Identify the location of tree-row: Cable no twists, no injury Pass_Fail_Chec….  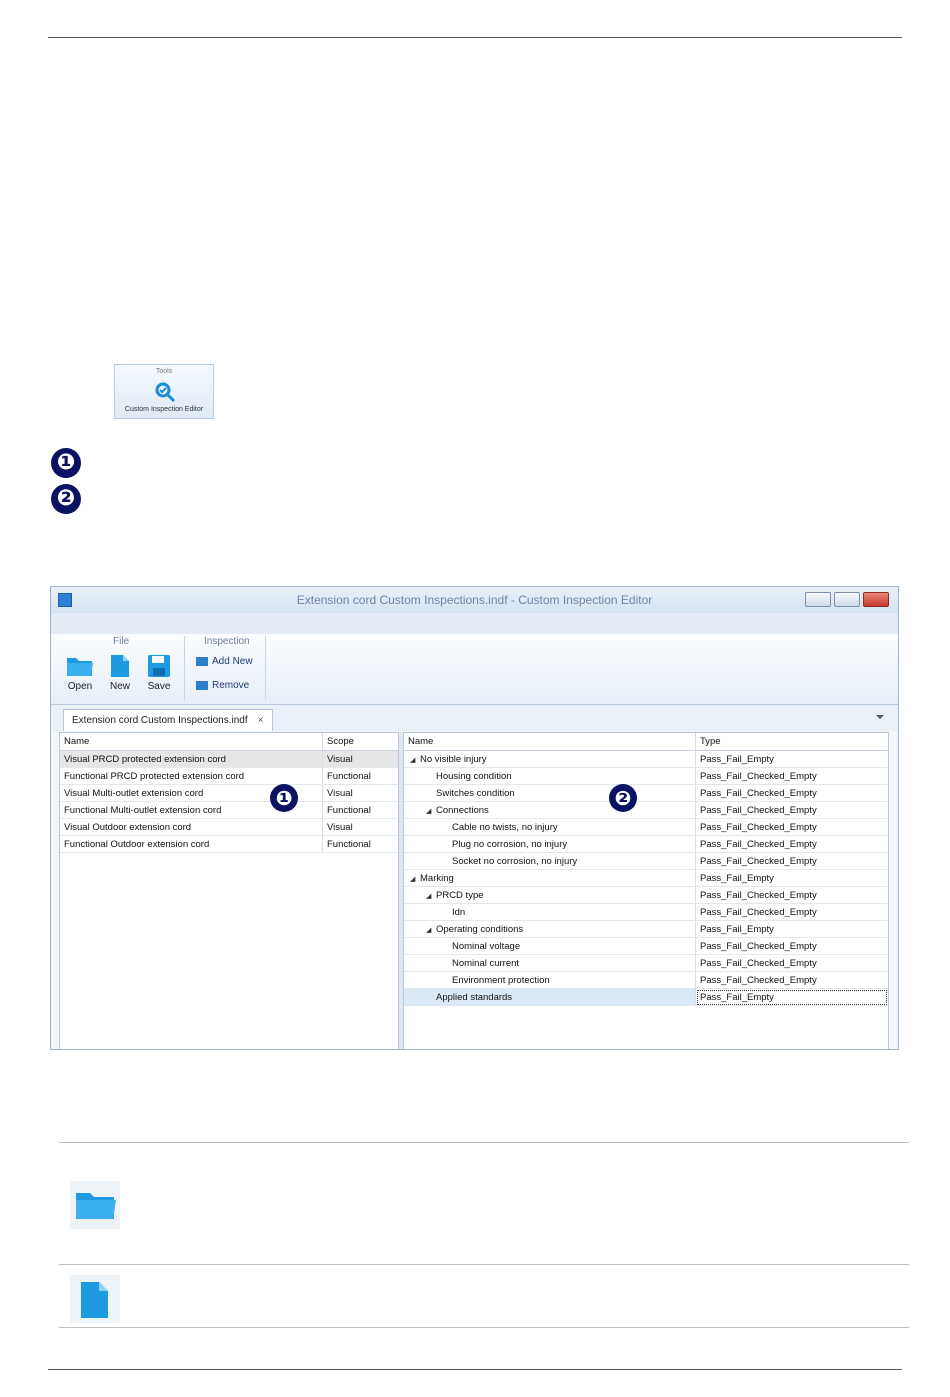
(646, 827).